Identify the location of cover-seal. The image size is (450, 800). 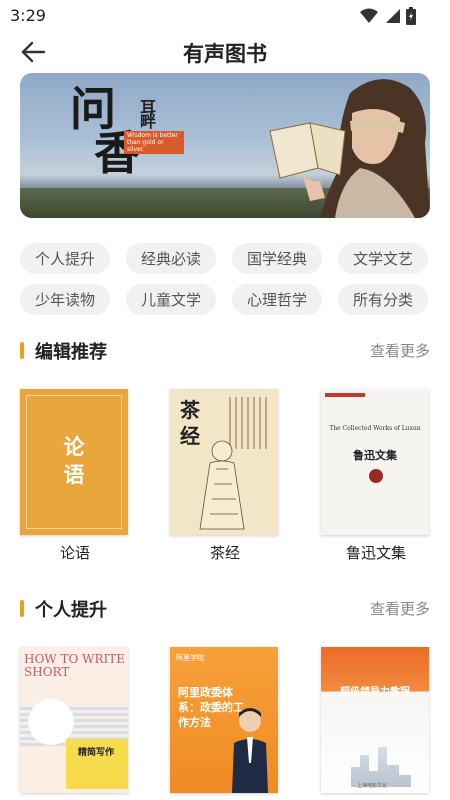
(376, 476).